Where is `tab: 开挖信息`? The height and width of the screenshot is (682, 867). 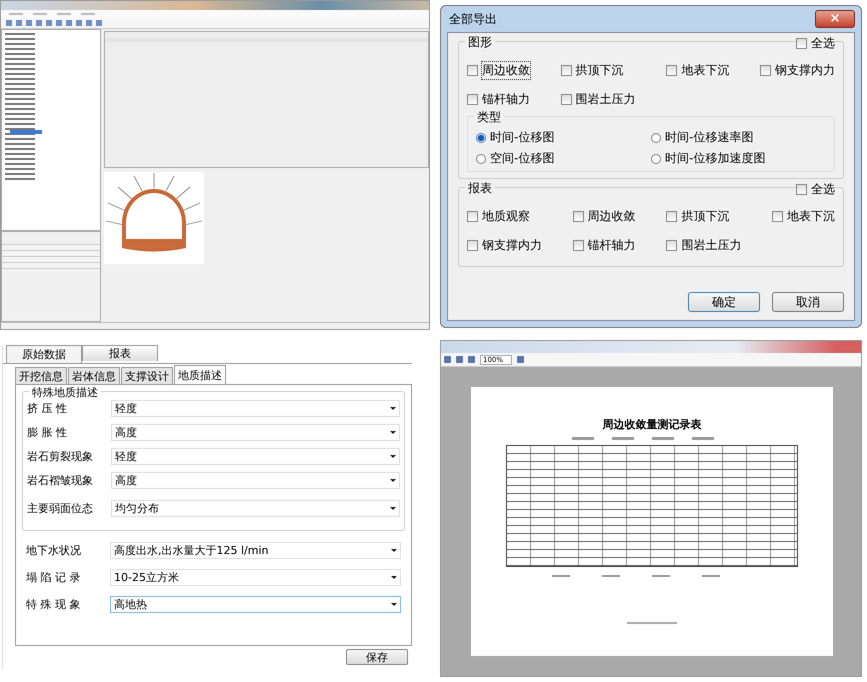
tab: 开挖信息 is located at coordinates (41, 375).